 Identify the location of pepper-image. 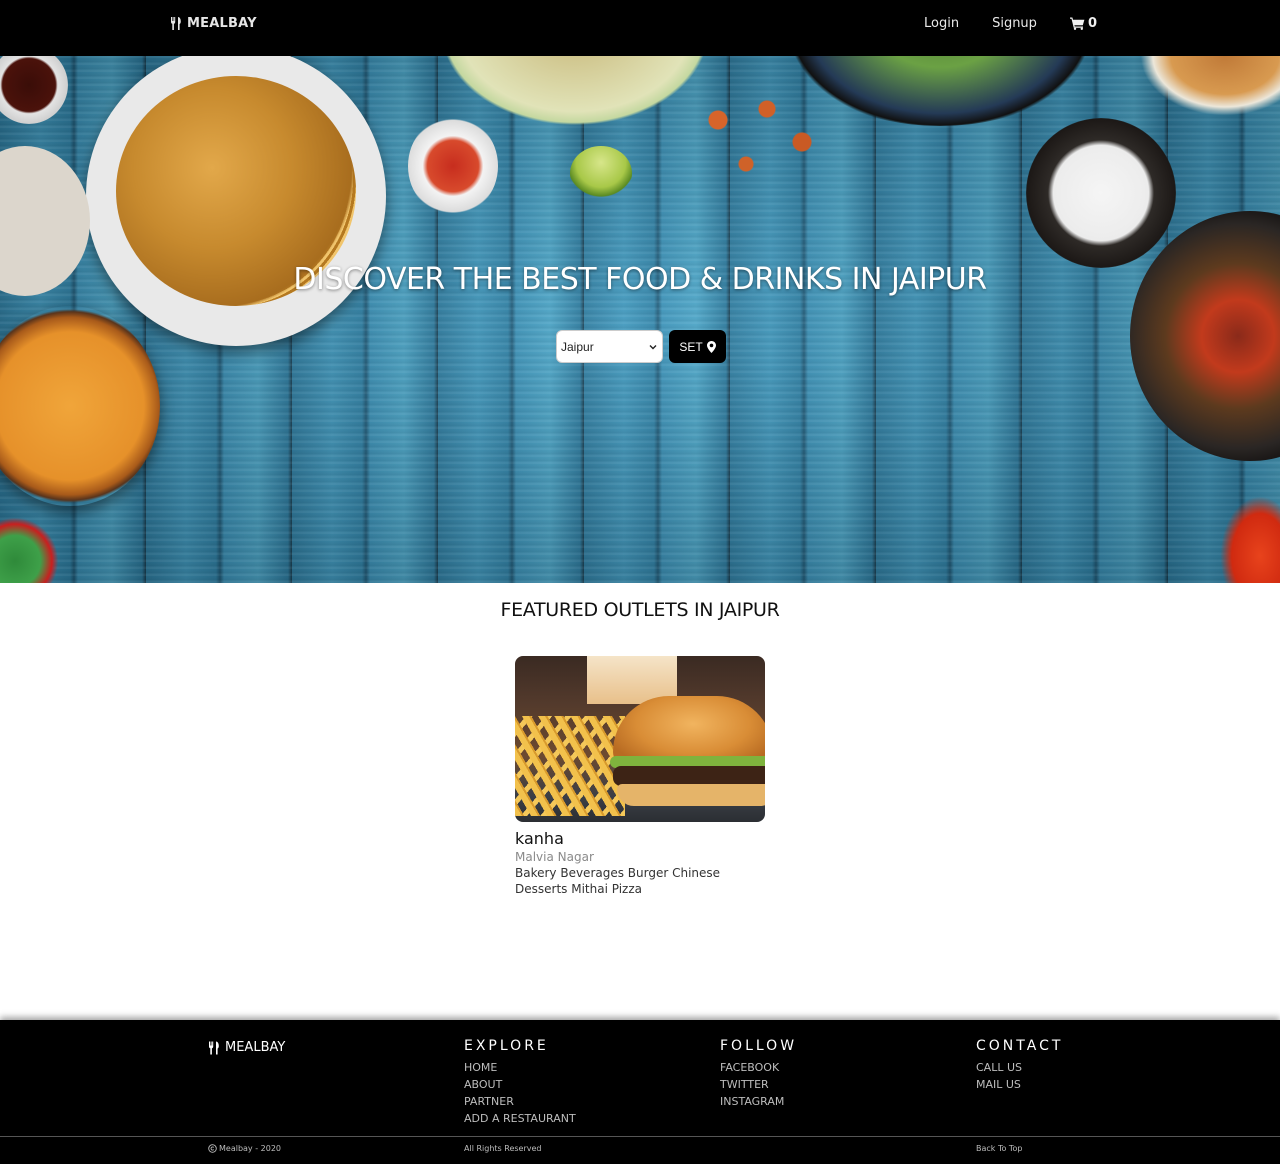
(1250, 539).